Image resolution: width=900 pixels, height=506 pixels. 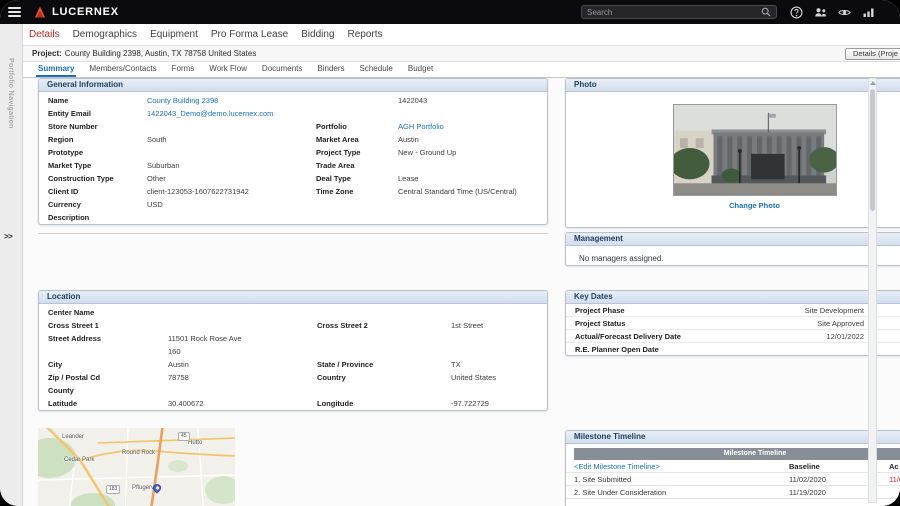 What do you see at coordinates (474, 377) in the screenshot?
I see `field-value: United States` at bounding box center [474, 377].